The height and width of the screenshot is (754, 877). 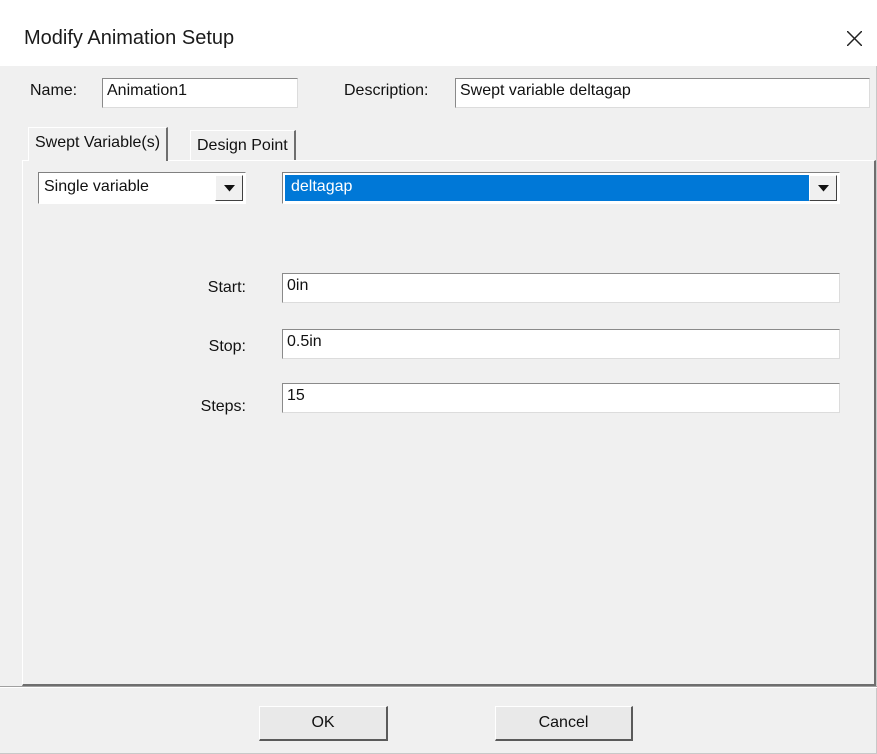 I want to click on selection-highlight, so click(x=547, y=188).